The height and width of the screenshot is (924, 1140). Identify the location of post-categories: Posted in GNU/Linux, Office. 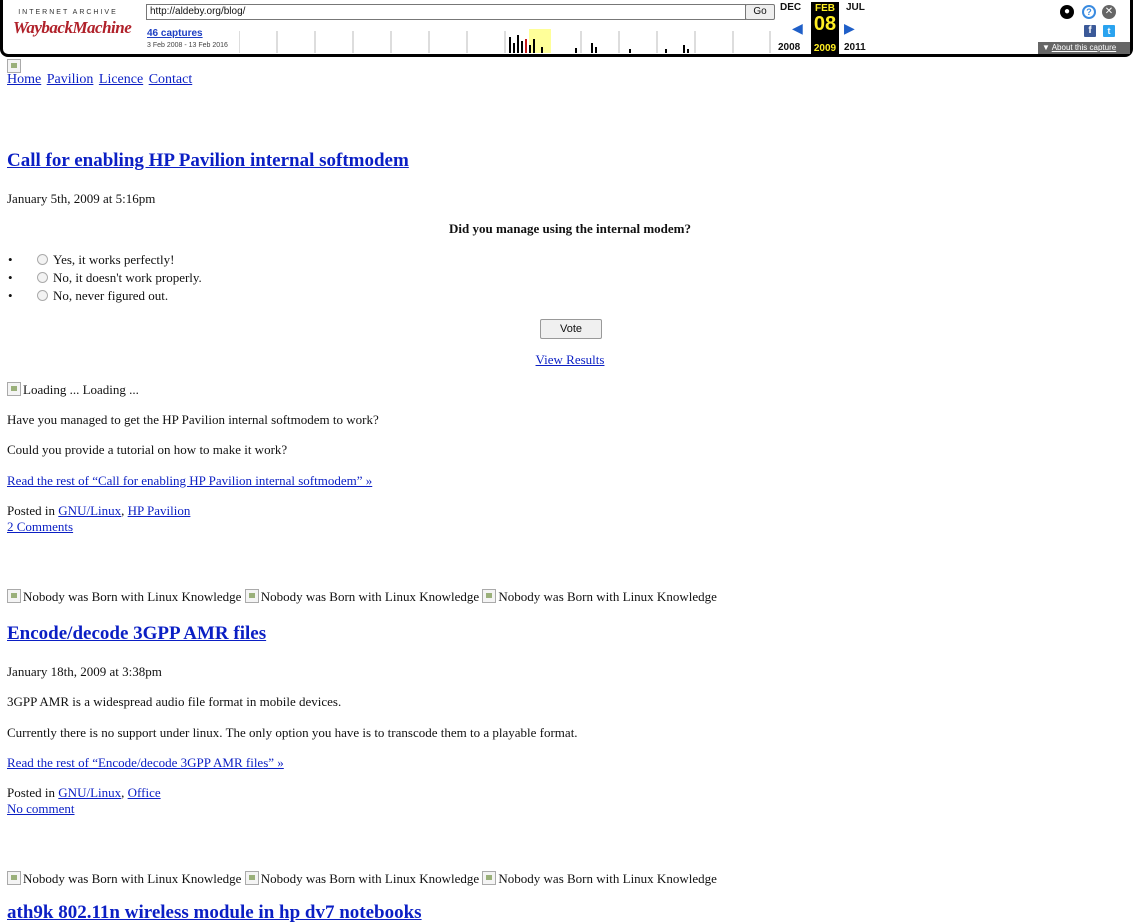
(84, 793).